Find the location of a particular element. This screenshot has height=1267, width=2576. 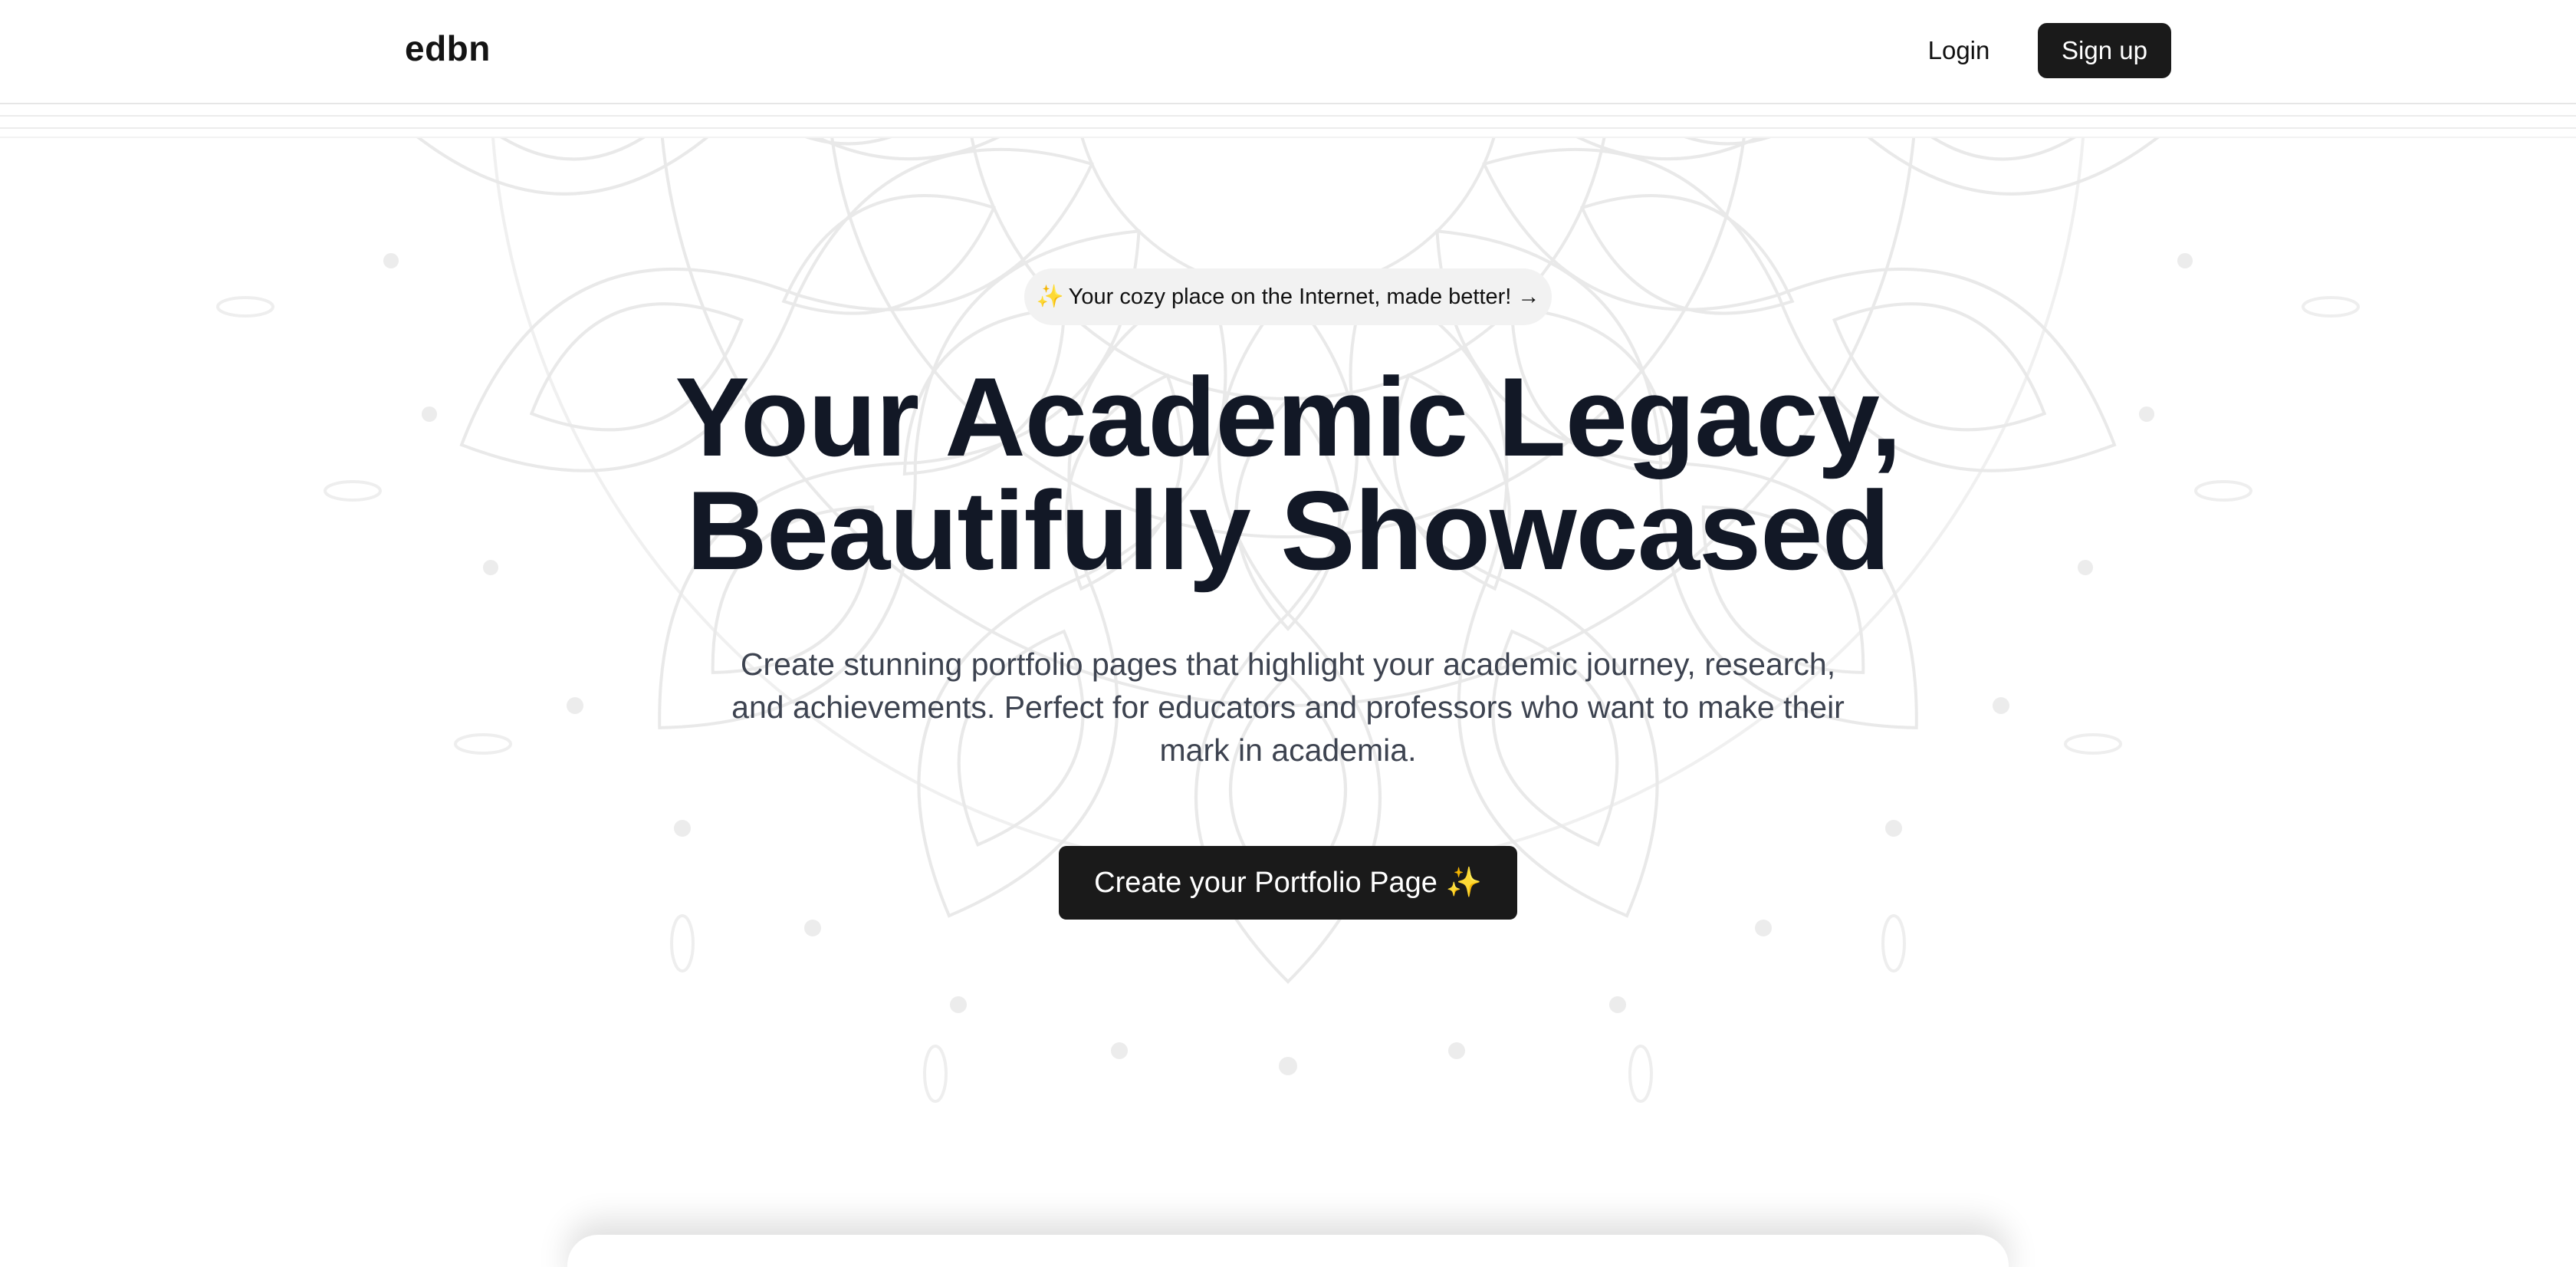

top-navbar: edbn Login Sign up is located at coordinates (1288, 52).